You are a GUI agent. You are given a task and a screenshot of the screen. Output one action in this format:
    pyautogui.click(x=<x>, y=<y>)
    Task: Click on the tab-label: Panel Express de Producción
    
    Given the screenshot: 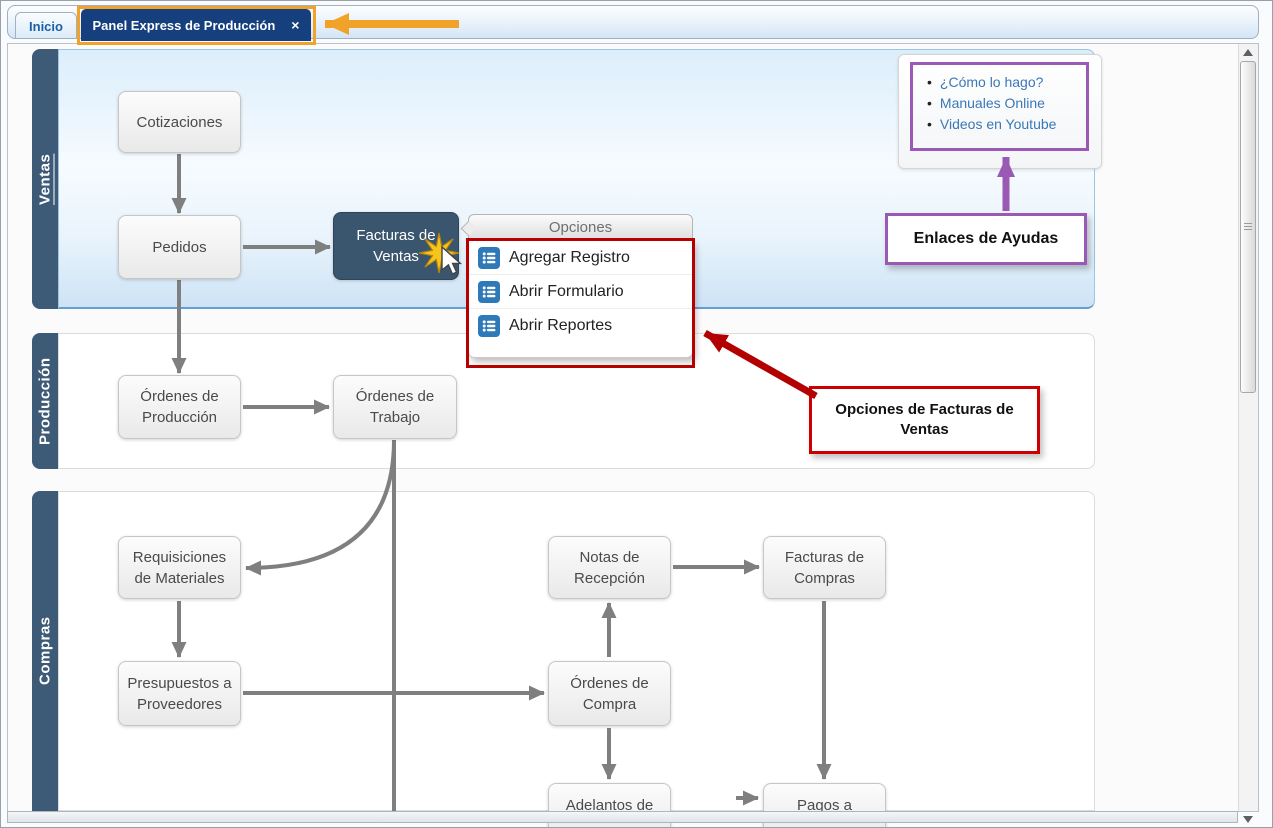 What is the action you would take?
    pyautogui.click(x=184, y=25)
    